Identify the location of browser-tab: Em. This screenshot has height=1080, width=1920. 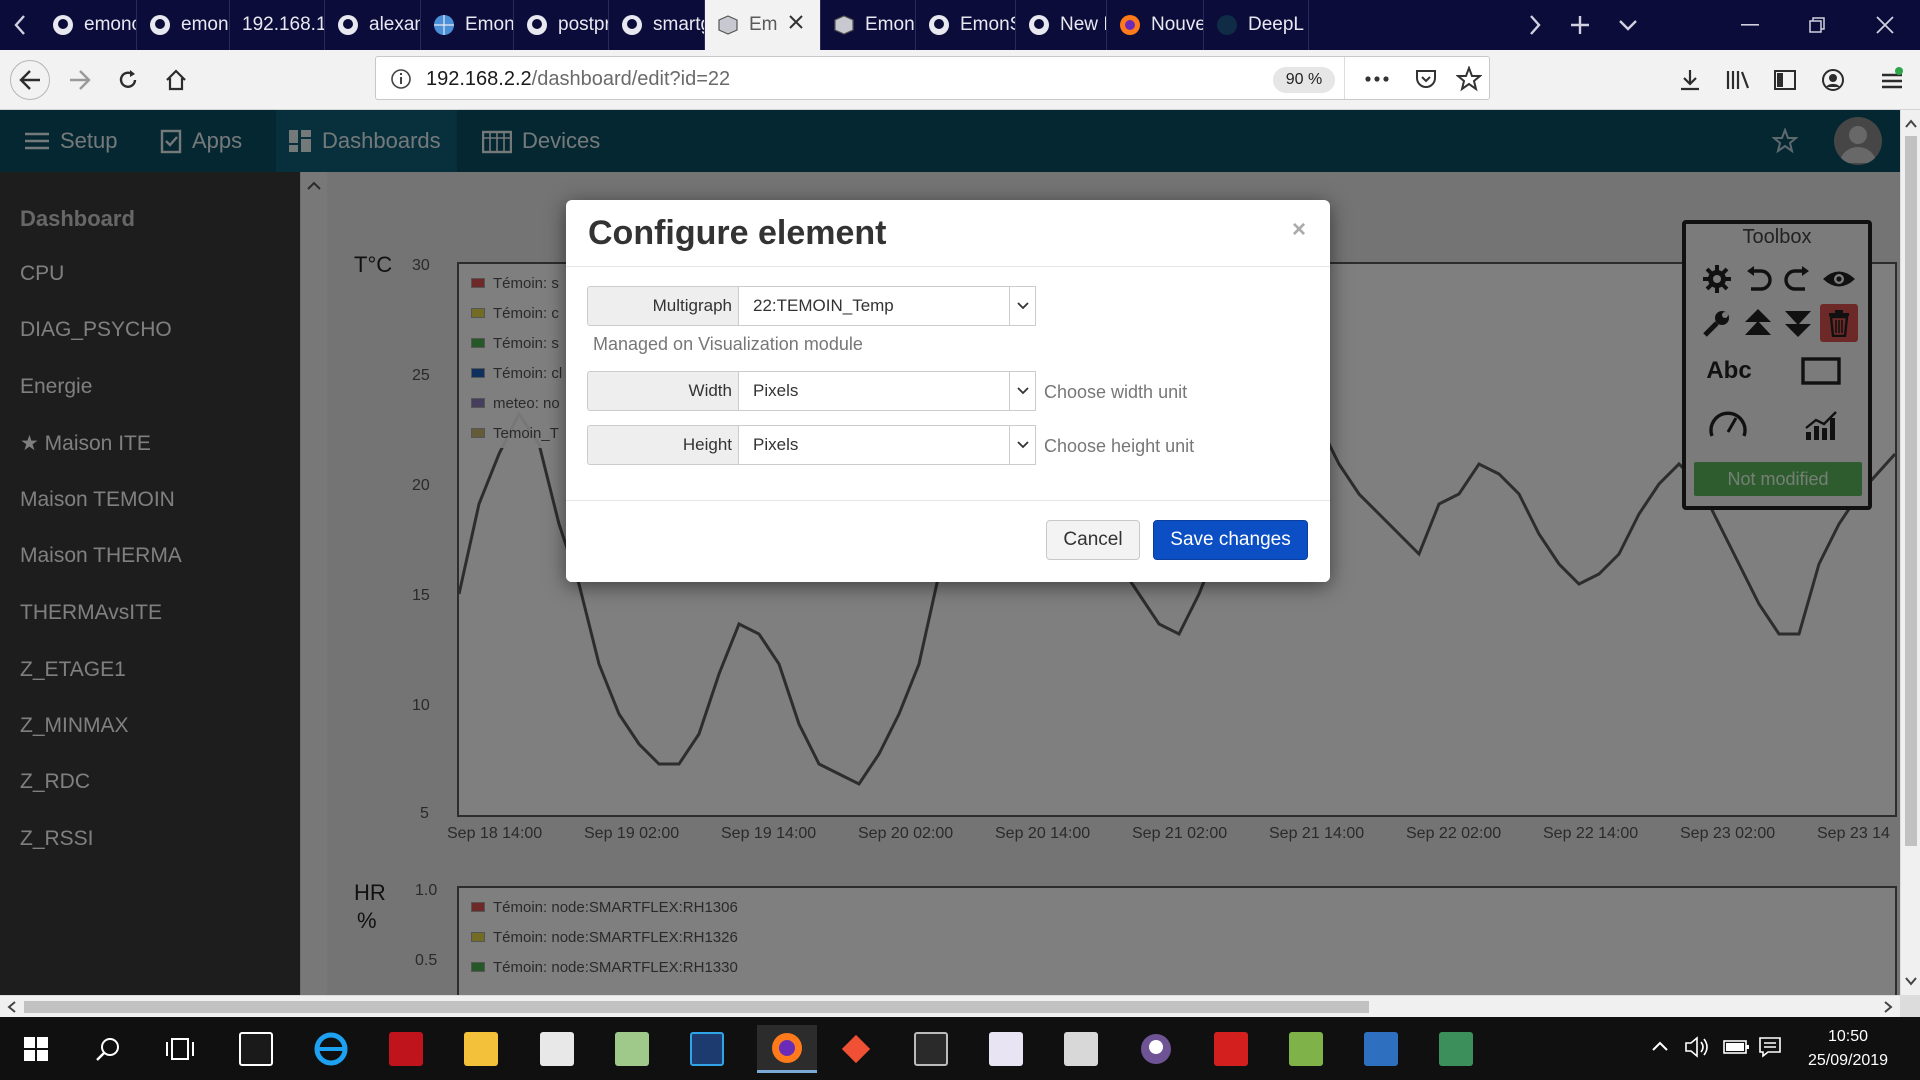
(763, 25).